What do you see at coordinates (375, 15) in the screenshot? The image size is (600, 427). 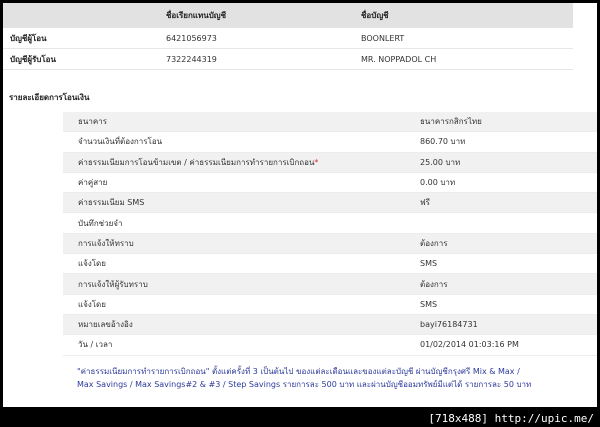 I see `header-account-name: ชื่อบัญชี` at bounding box center [375, 15].